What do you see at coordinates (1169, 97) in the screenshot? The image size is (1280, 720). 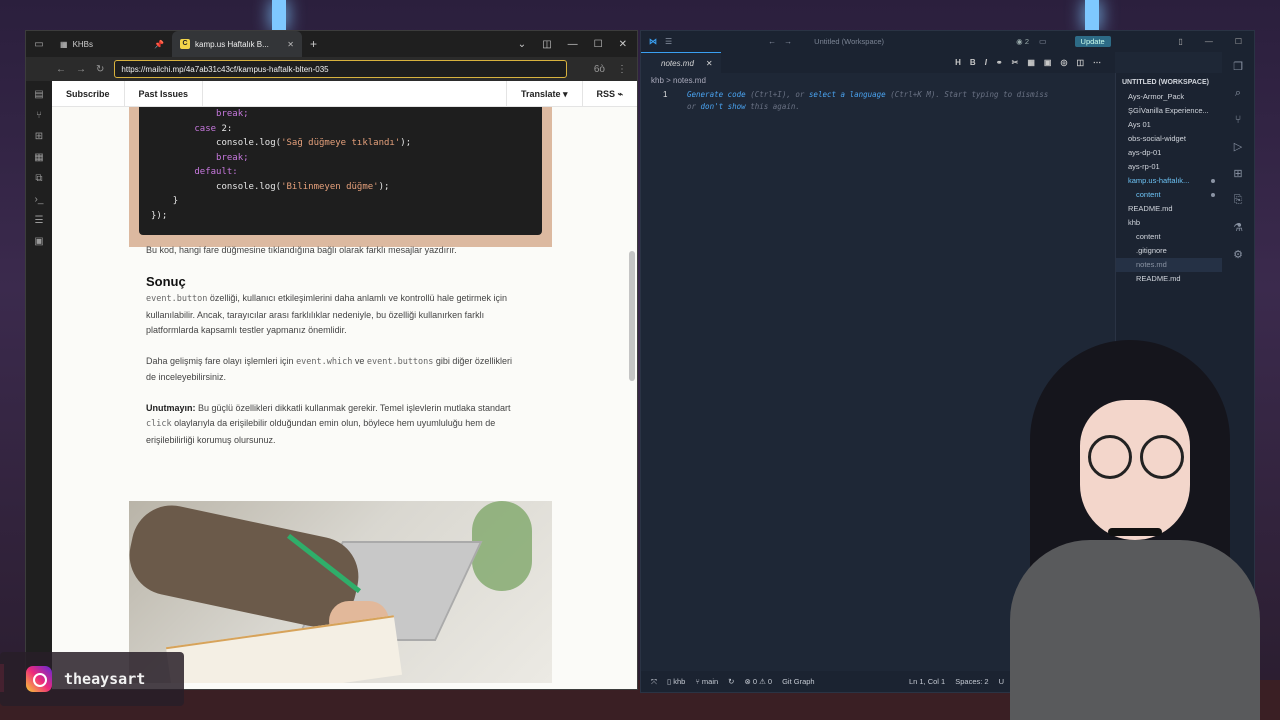 I see `explorer-item: Ays-Armor_Pack` at bounding box center [1169, 97].